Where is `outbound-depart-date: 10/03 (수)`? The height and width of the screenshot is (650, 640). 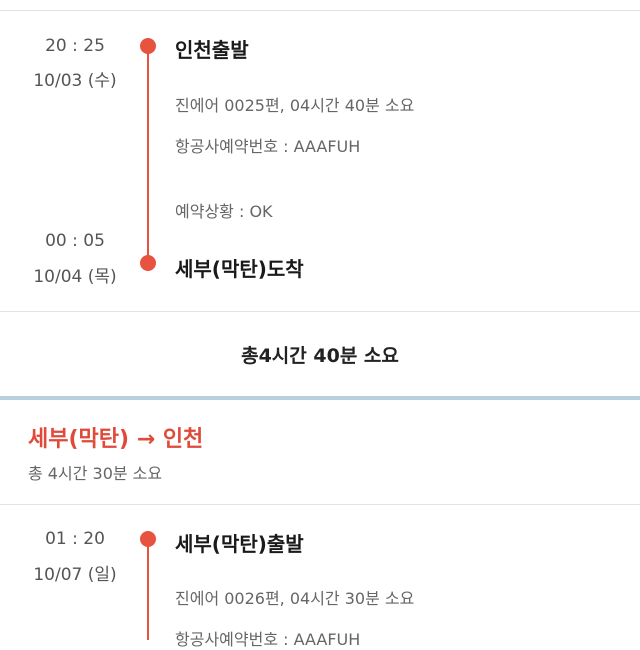
outbound-depart-date: 10/03 (수) is located at coordinates (75, 81).